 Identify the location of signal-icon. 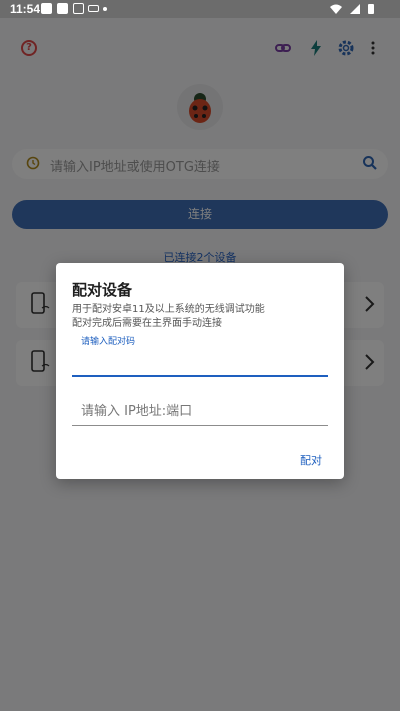
(355, 9).